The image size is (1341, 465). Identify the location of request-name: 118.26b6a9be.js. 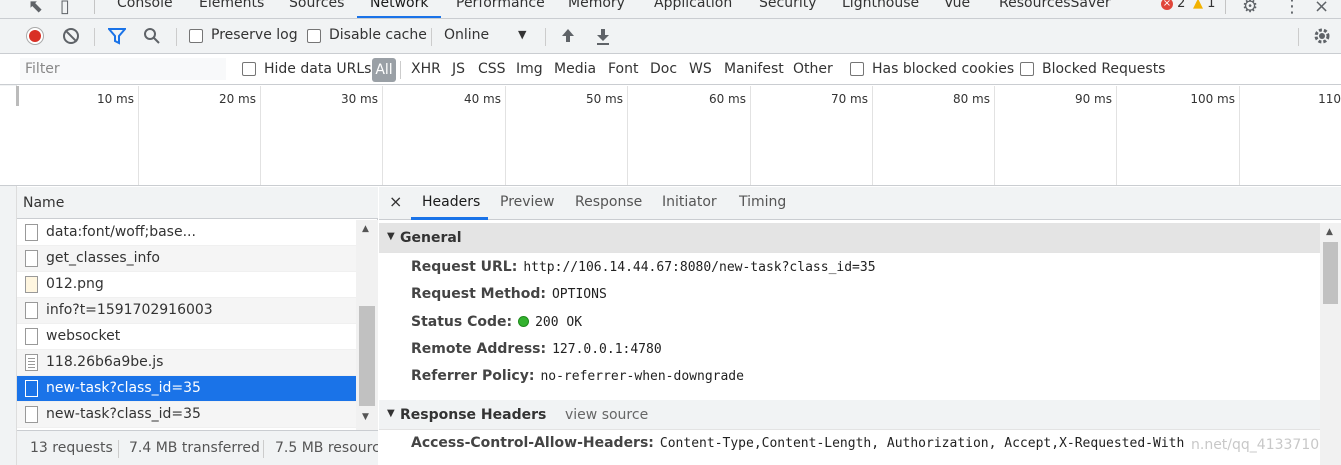
(105, 362).